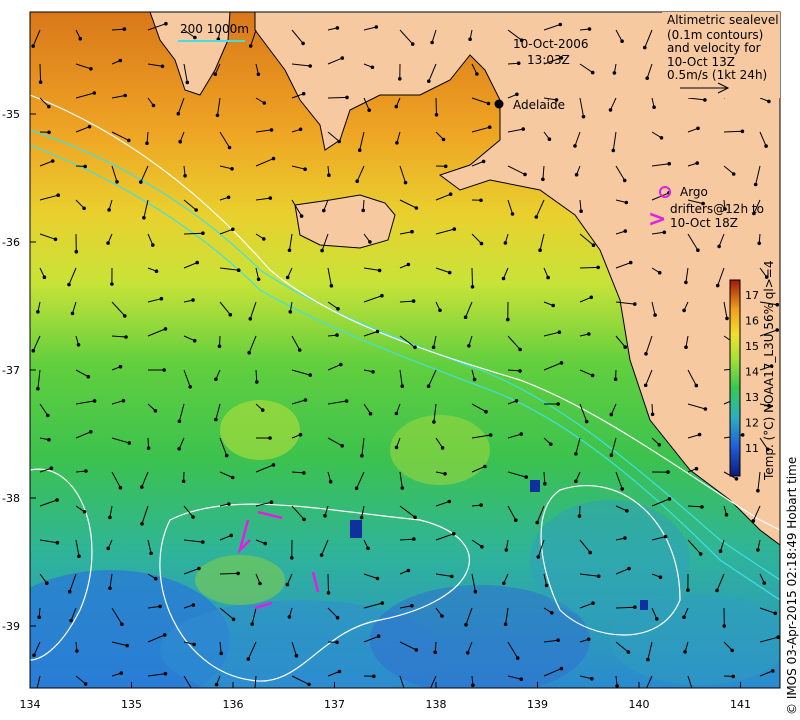 This screenshot has width=800, height=720. Describe the element at coordinates (499, 104) in the screenshot. I see `city-marker` at that location.